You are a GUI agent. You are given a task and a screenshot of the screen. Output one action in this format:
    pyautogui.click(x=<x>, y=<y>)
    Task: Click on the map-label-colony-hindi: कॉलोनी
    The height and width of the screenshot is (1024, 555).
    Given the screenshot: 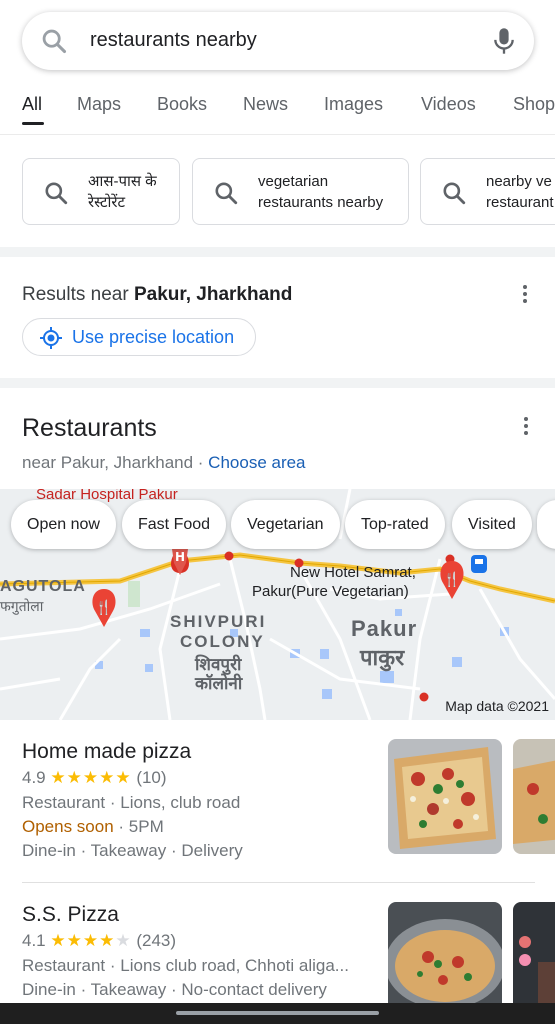 What is the action you would take?
    pyautogui.click(x=219, y=683)
    